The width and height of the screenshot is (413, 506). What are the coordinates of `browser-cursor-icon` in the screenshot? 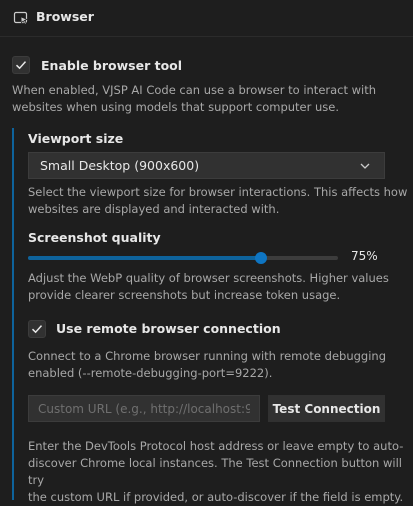 It's located at (20, 18).